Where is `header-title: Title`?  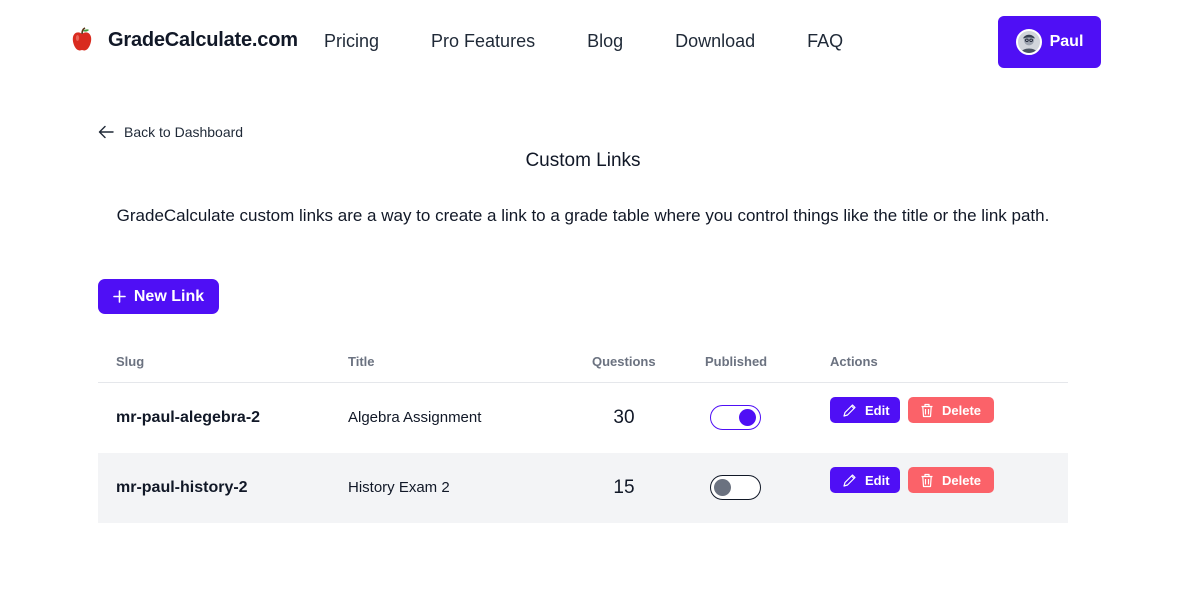
header-title: Title is located at coordinates (361, 361).